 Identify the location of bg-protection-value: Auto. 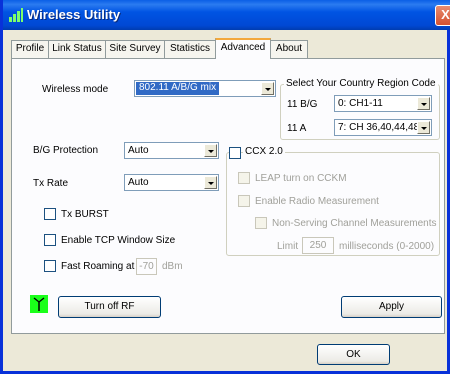
(138, 150).